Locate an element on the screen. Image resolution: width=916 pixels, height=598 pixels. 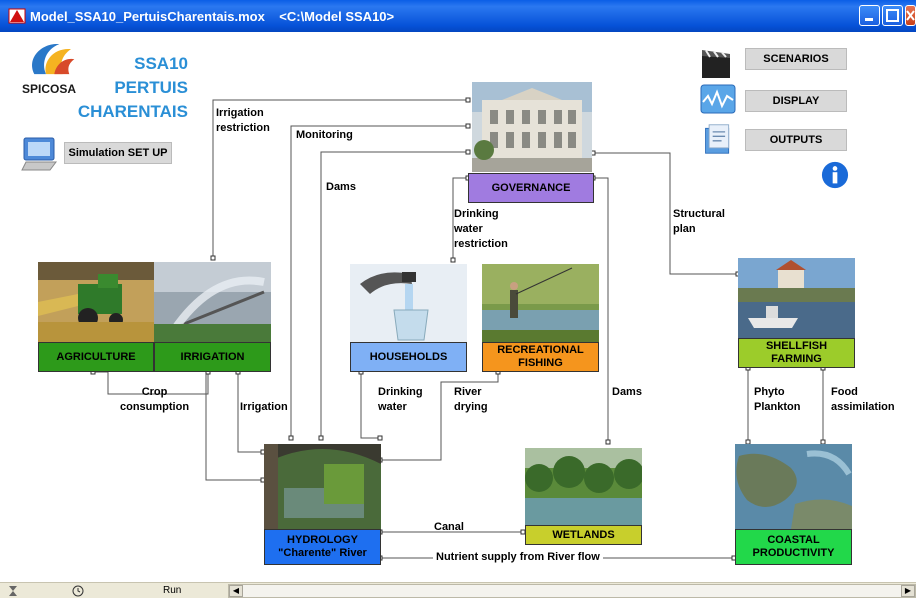
brand-line-1: SSA10 is located at coordinates (161, 63).